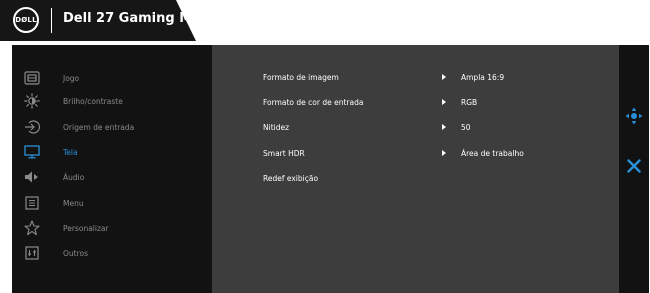 The height and width of the screenshot is (293, 650). I want to click on setting-value: Área de trabalho, so click(492, 153).